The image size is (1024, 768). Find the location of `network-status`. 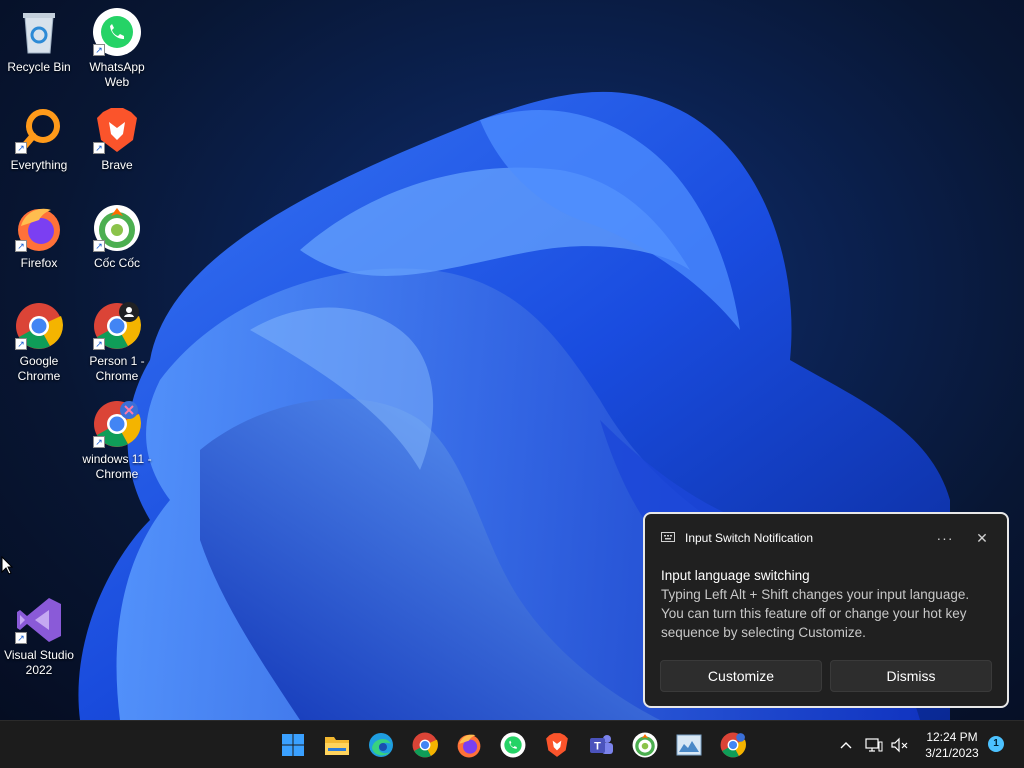

network-status is located at coordinates (874, 744).